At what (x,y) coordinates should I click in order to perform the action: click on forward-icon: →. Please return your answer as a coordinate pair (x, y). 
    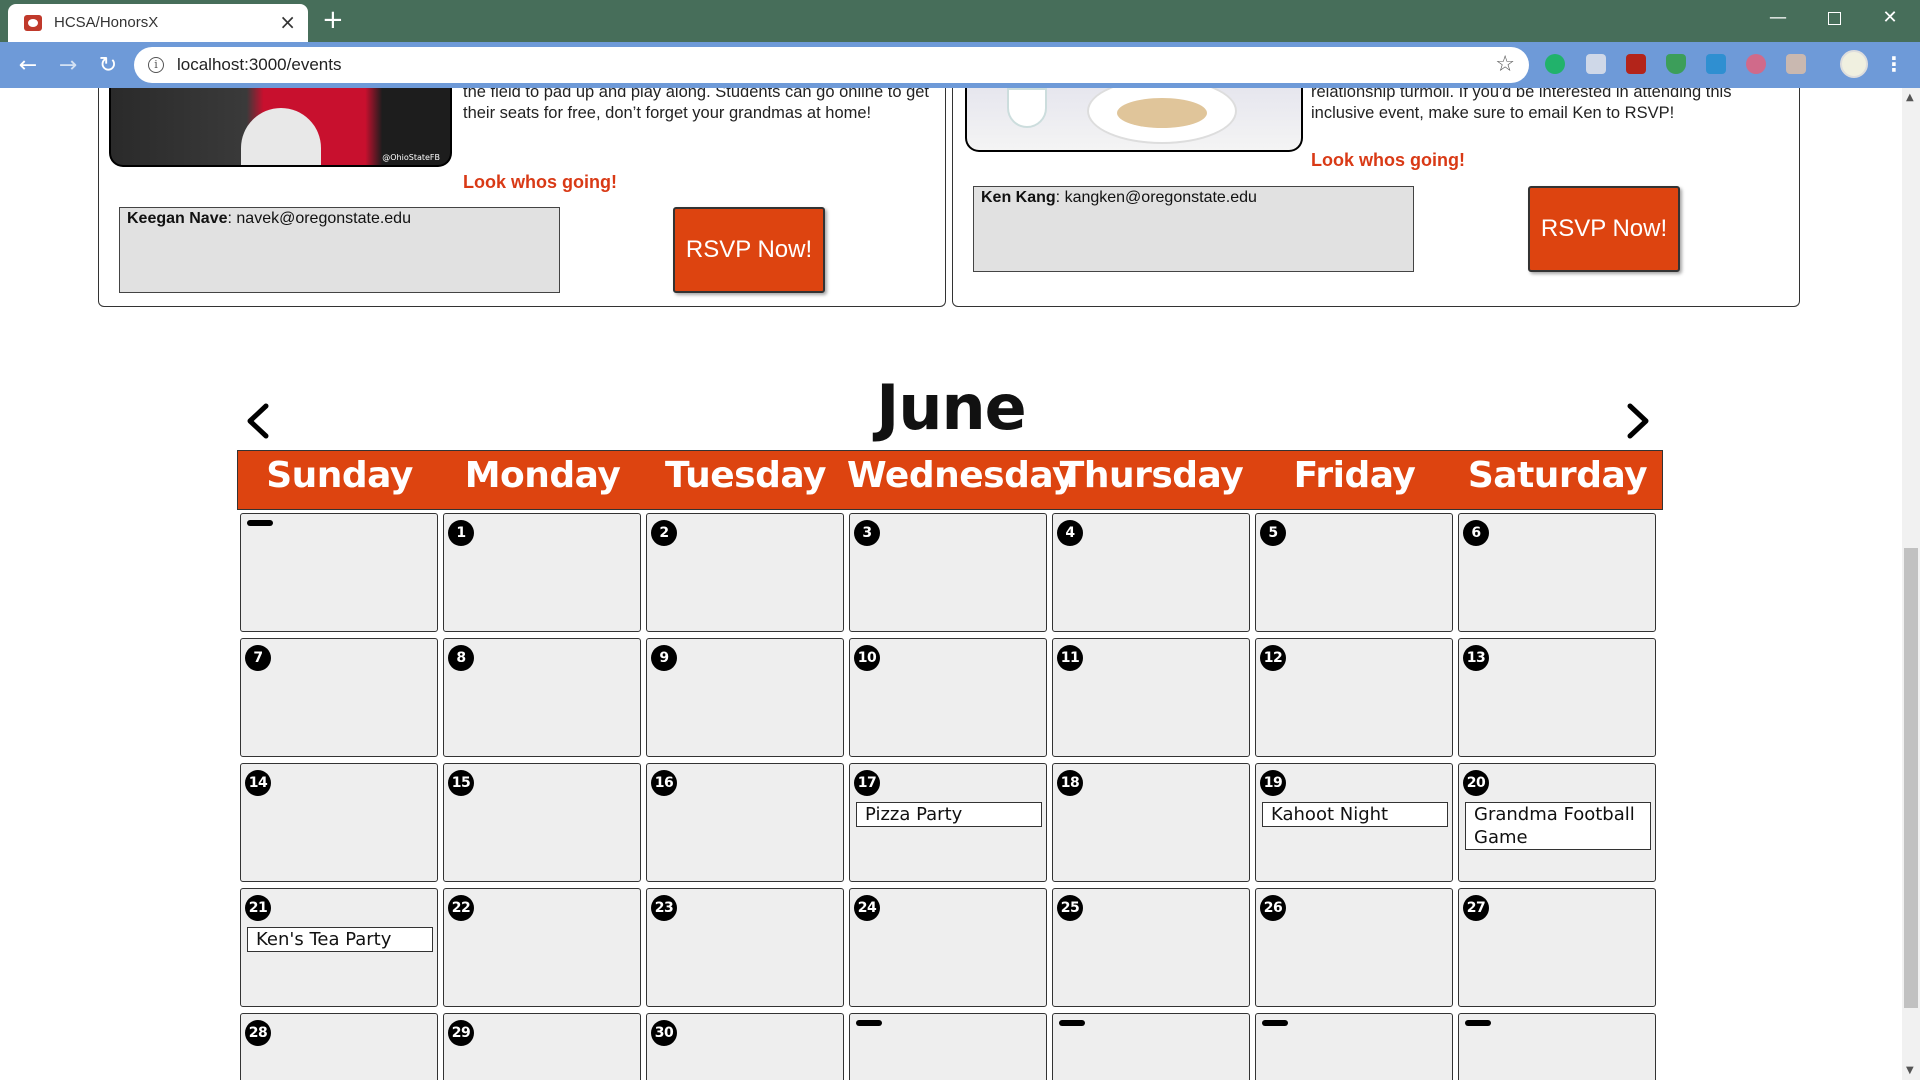
    Looking at the image, I should click on (68, 66).